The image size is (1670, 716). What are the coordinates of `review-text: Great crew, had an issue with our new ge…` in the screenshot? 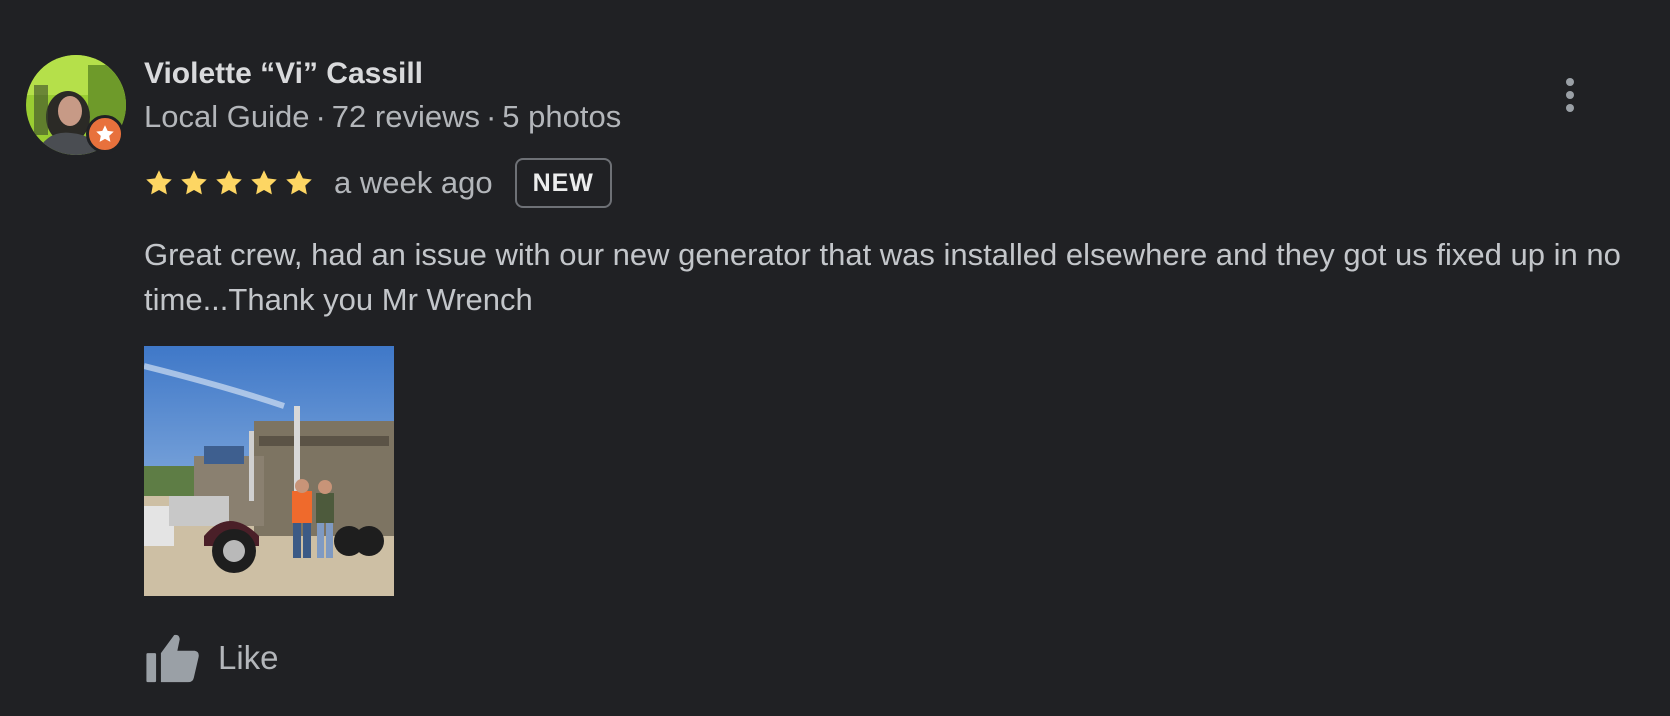 It's located at (882, 277).